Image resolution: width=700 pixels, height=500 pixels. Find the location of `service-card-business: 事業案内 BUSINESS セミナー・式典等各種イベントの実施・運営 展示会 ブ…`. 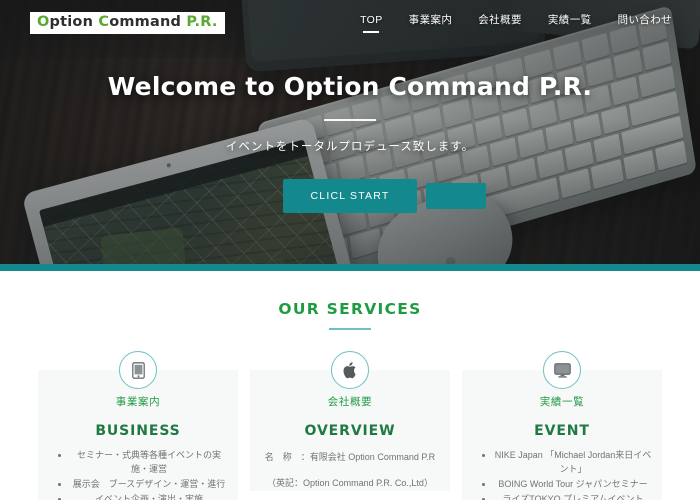

service-card-business: 事業案内 BUSINESS セミナー・式典等各種イベントの実施・運営 展示会 ブ… is located at coordinates (138, 425).